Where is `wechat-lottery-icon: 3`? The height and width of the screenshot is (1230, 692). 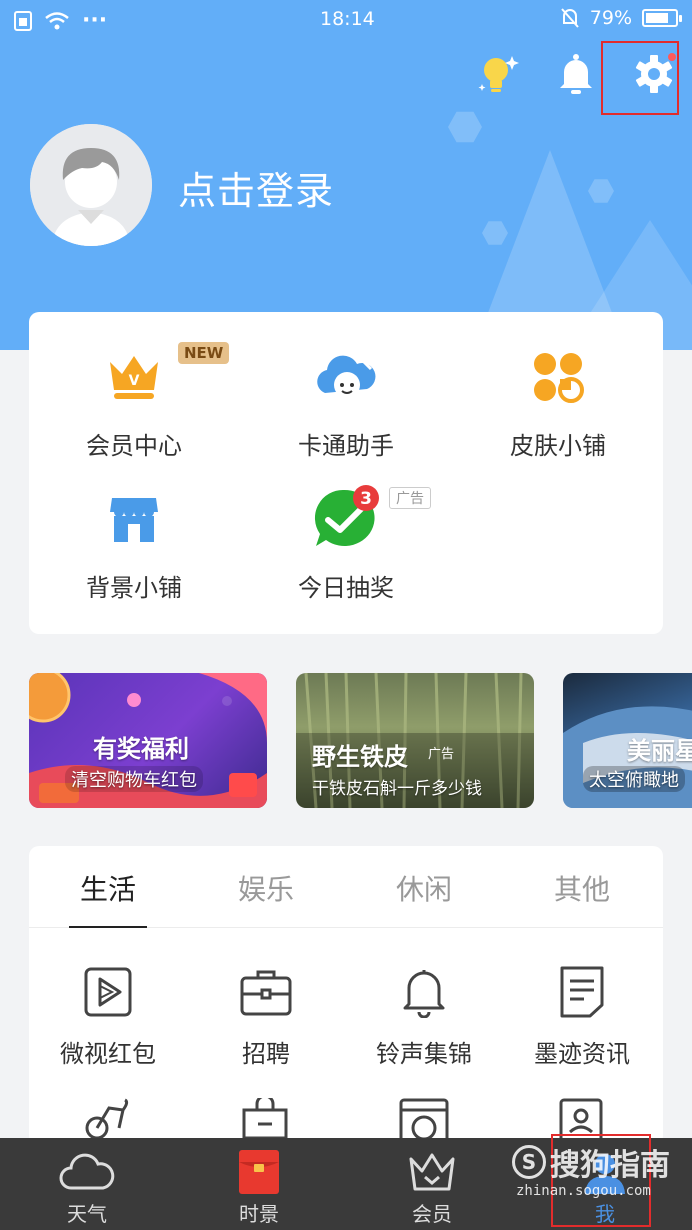 wechat-lottery-icon: 3 is located at coordinates (346, 515).